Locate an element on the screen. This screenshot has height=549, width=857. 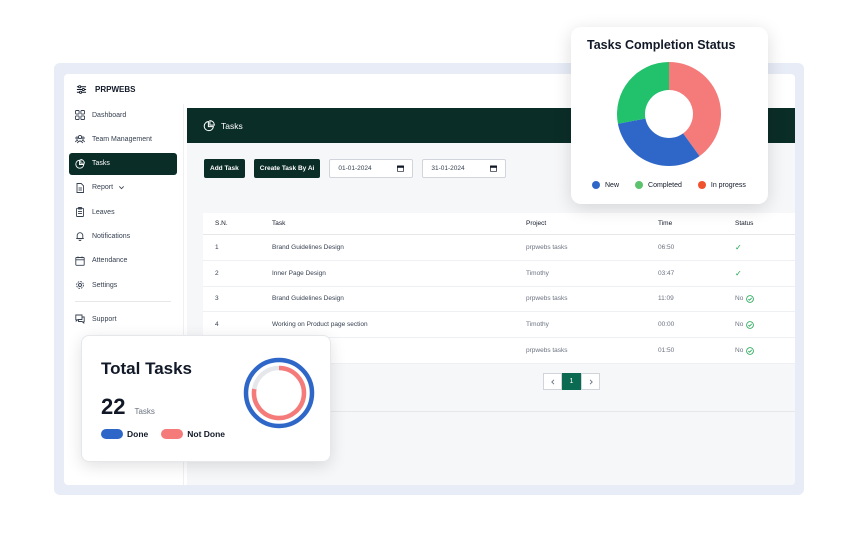
donut-segment-new is located at coordinates (658, 142).